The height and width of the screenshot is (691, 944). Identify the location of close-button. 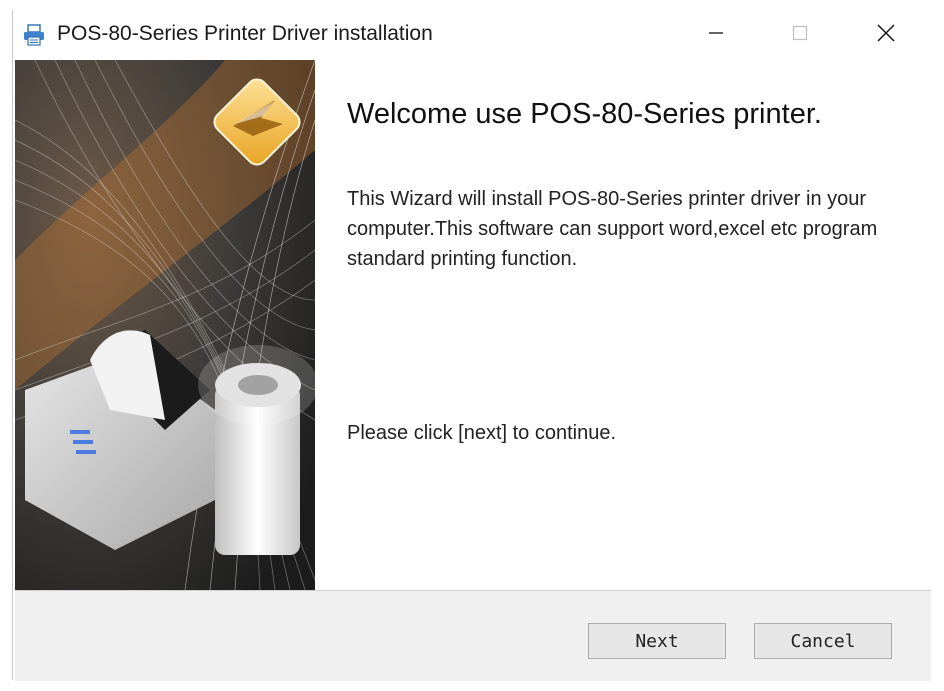
(886, 35).